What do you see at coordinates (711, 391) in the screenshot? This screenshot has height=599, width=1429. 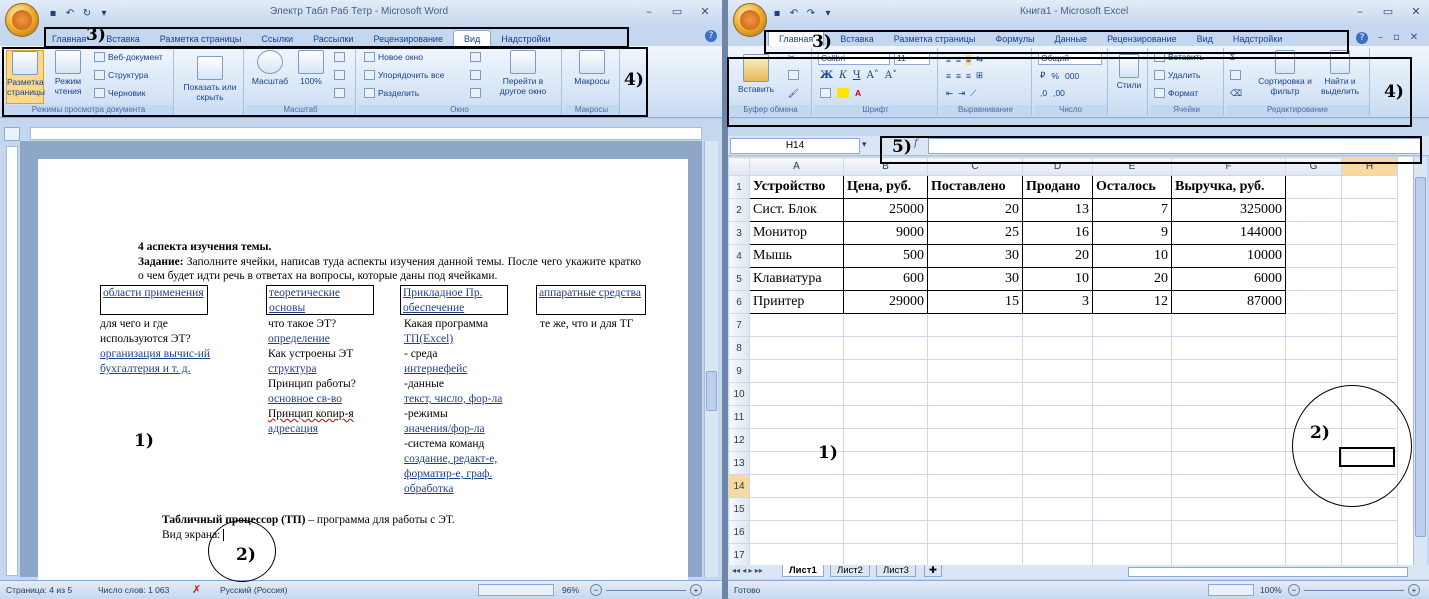 I see `word-scroll-thumb` at bounding box center [711, 391].